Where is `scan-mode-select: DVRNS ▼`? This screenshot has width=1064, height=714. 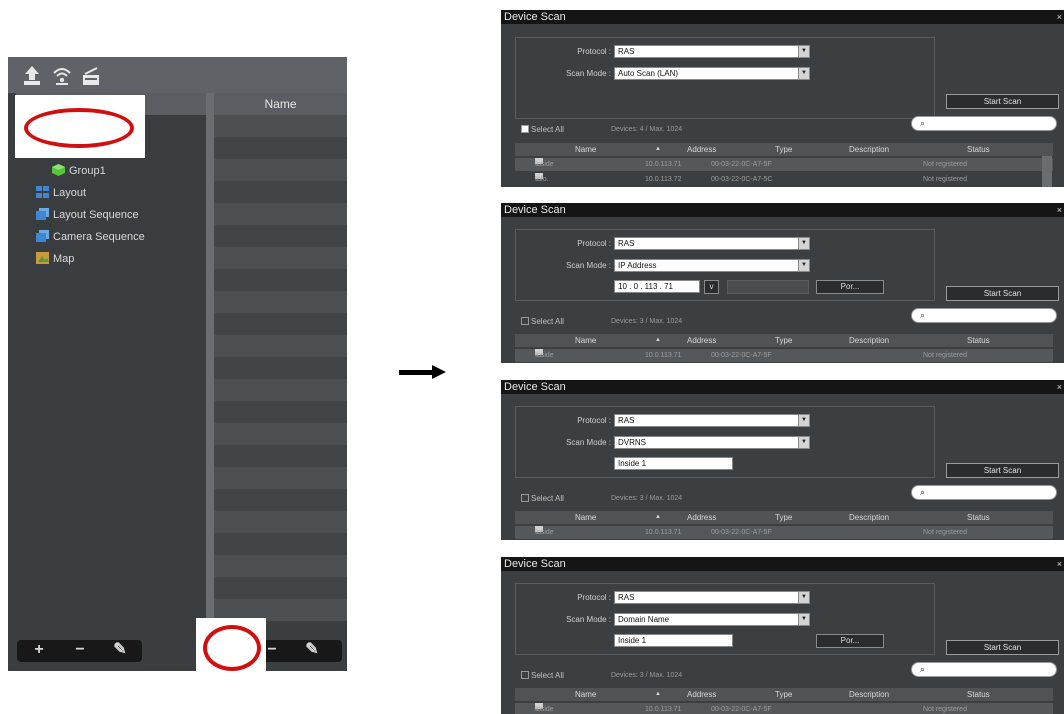
scan-mode-select: DVRNS ▼ is located at coordinates (712, 442).